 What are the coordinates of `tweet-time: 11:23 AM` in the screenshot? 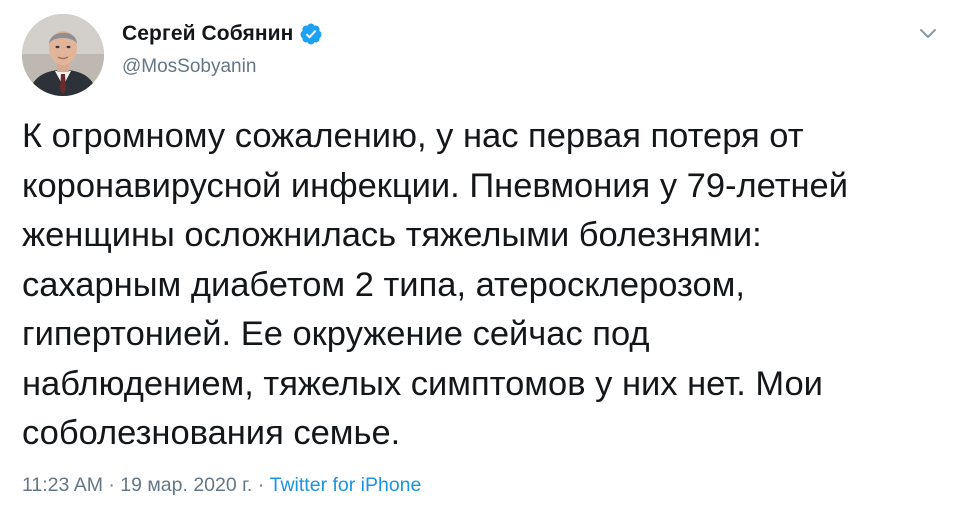 It's located at (62, 485).